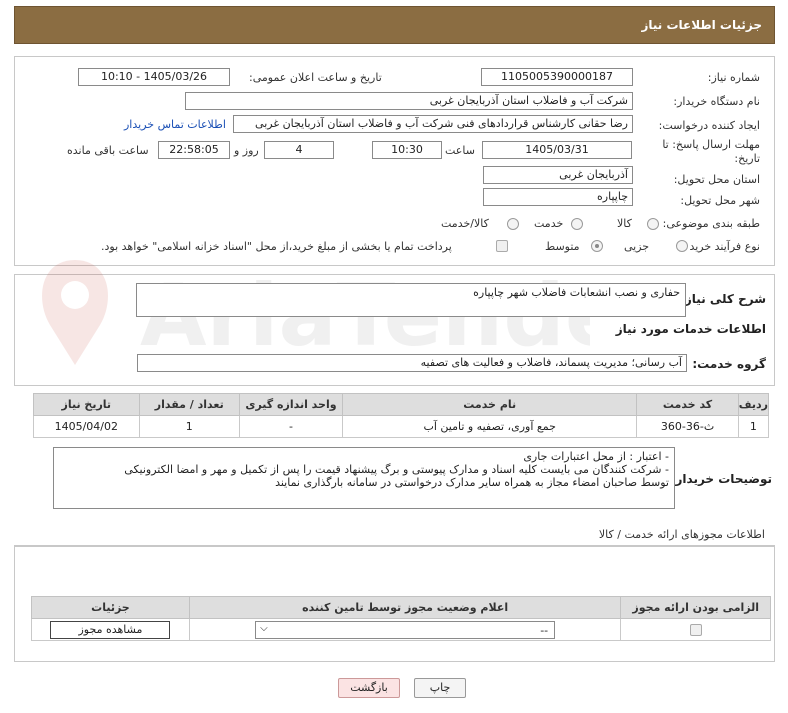 The height and width of the screenshot is (713, 788). Describe the element at coordinates (291, 426) in the screenshot. I see `cell-unit: -` at that location.